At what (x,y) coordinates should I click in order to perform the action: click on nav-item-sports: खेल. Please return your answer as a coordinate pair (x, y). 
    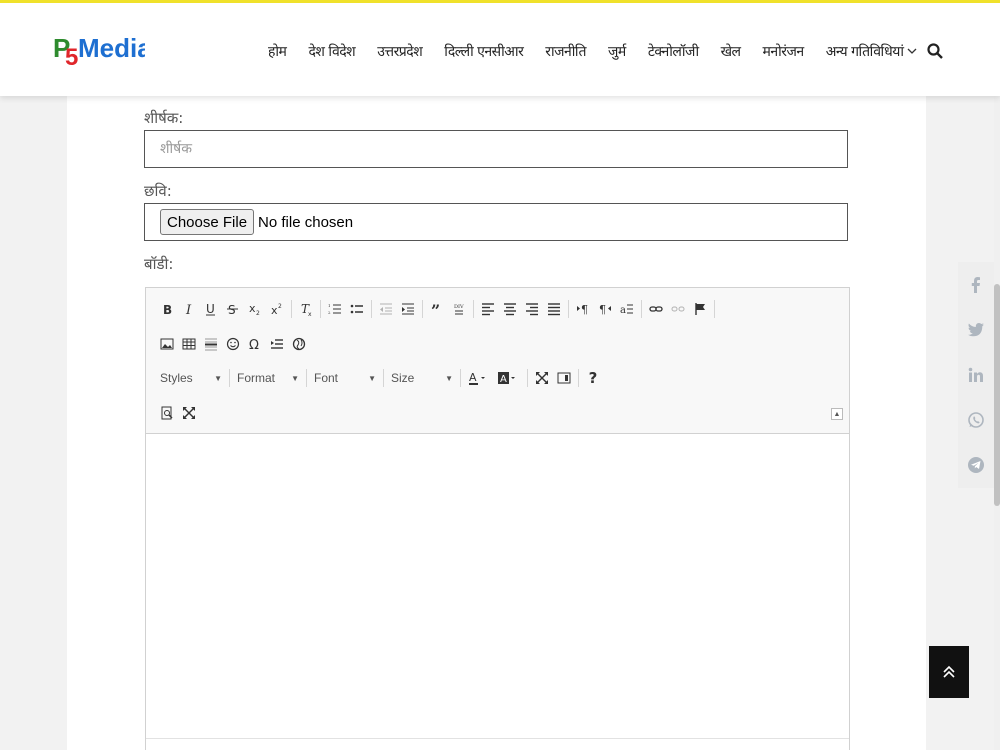
    Looking at the image, I should click on (731, 51).